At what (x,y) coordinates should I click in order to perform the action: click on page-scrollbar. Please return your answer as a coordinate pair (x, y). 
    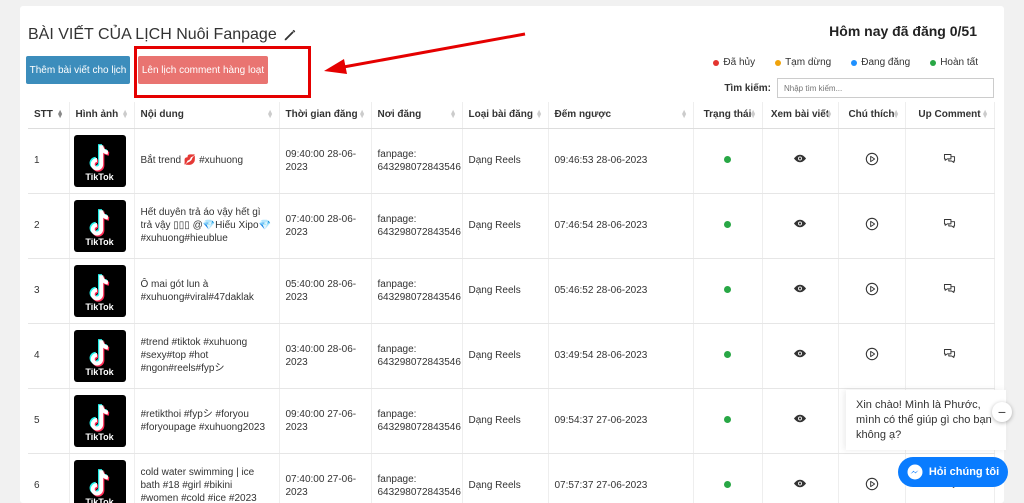
    Looking at the image, I should click on (1020, 251).